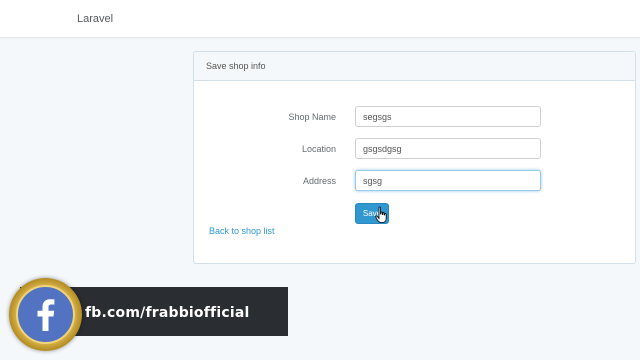 The width and height of the screenshot is (640, 360). Describe the element at coordinates (318, 149) in the screenshot. I see `location-label: Location` at that location.